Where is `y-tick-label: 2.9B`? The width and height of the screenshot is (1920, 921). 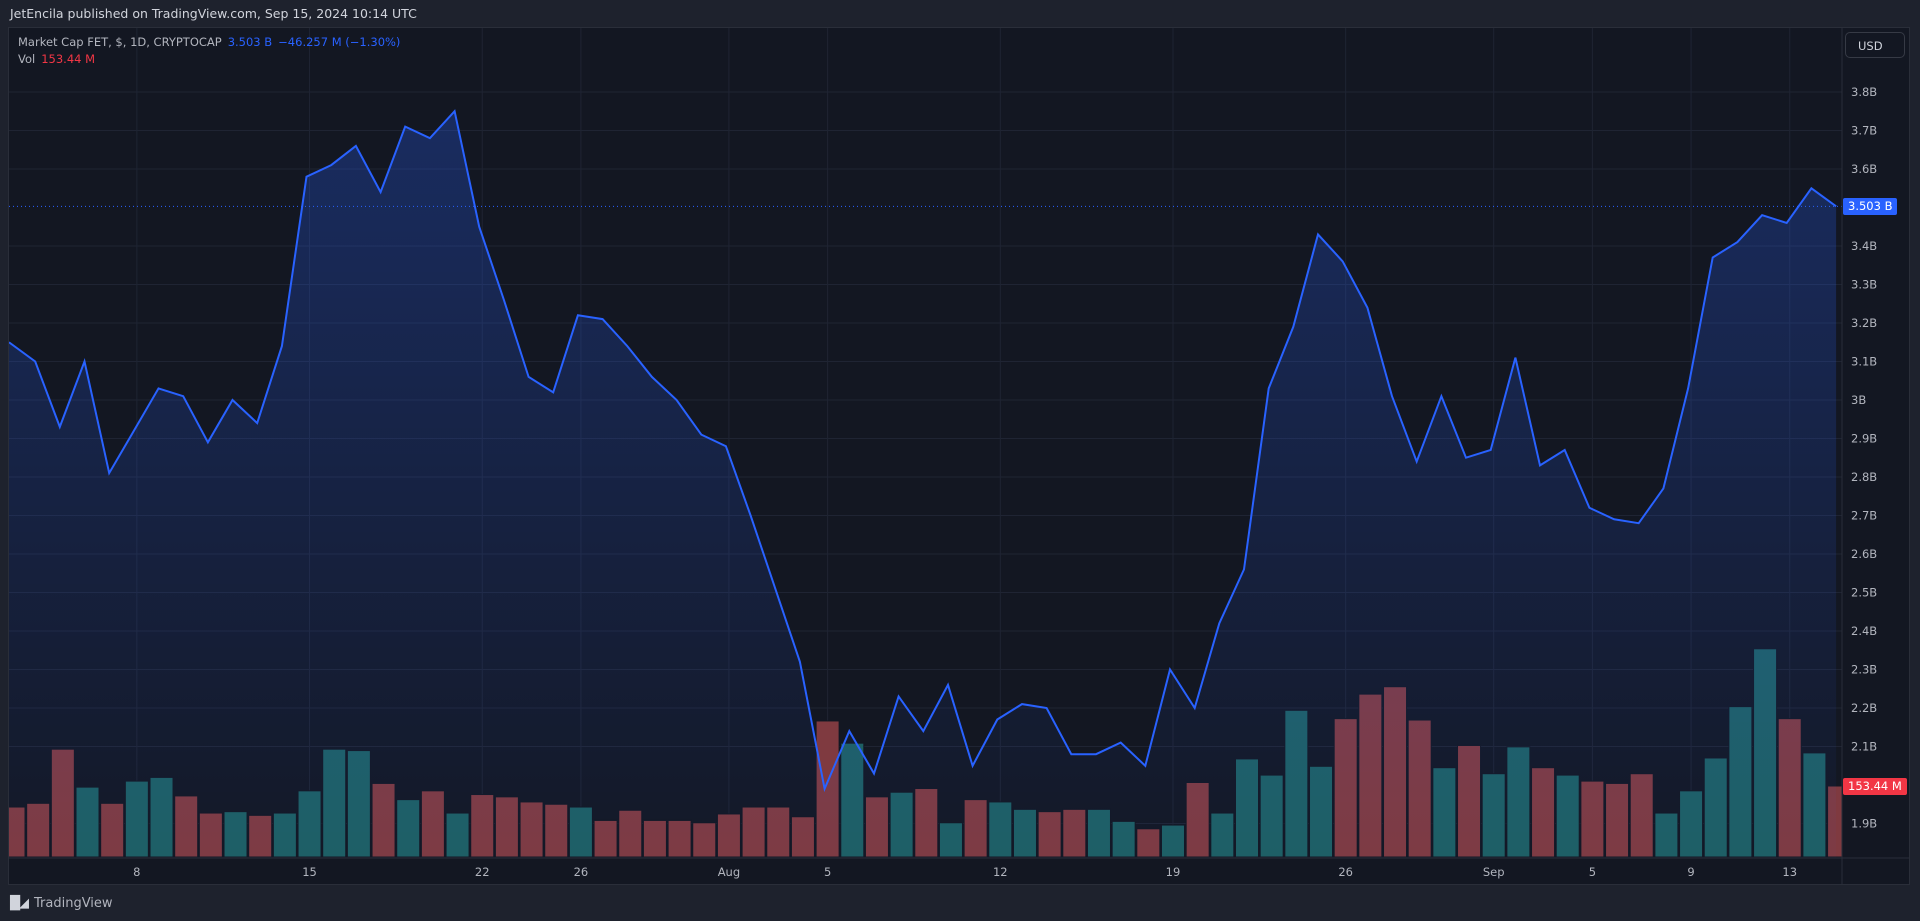 y-tick-label: 2.9B is located at coordinates (1864, 439).